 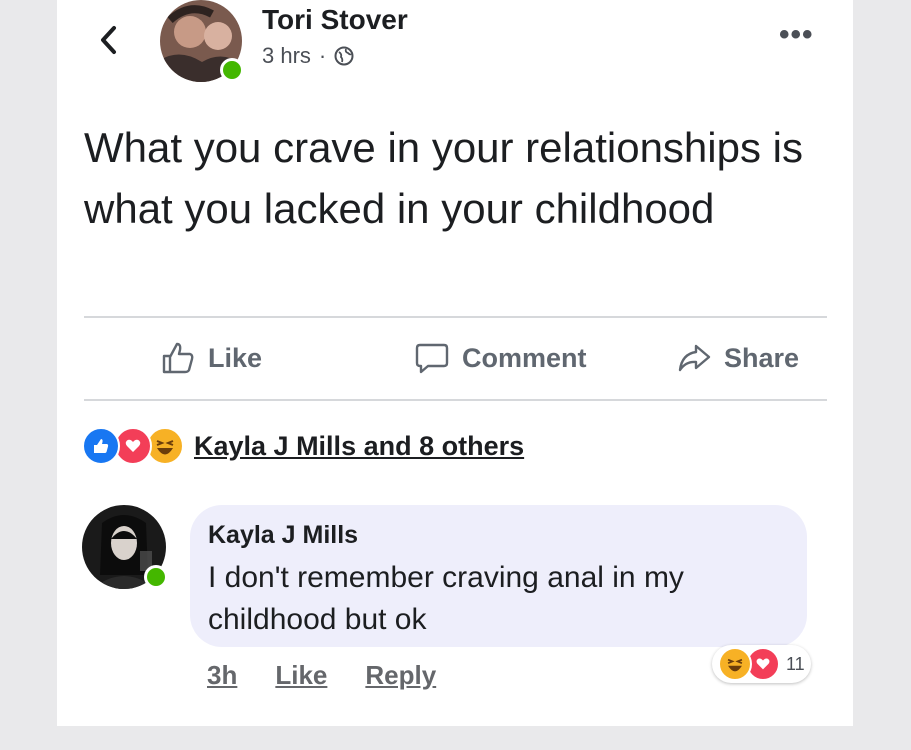 I want to click on post-meta: 3 hrs ·, so click(x=308, y=56).